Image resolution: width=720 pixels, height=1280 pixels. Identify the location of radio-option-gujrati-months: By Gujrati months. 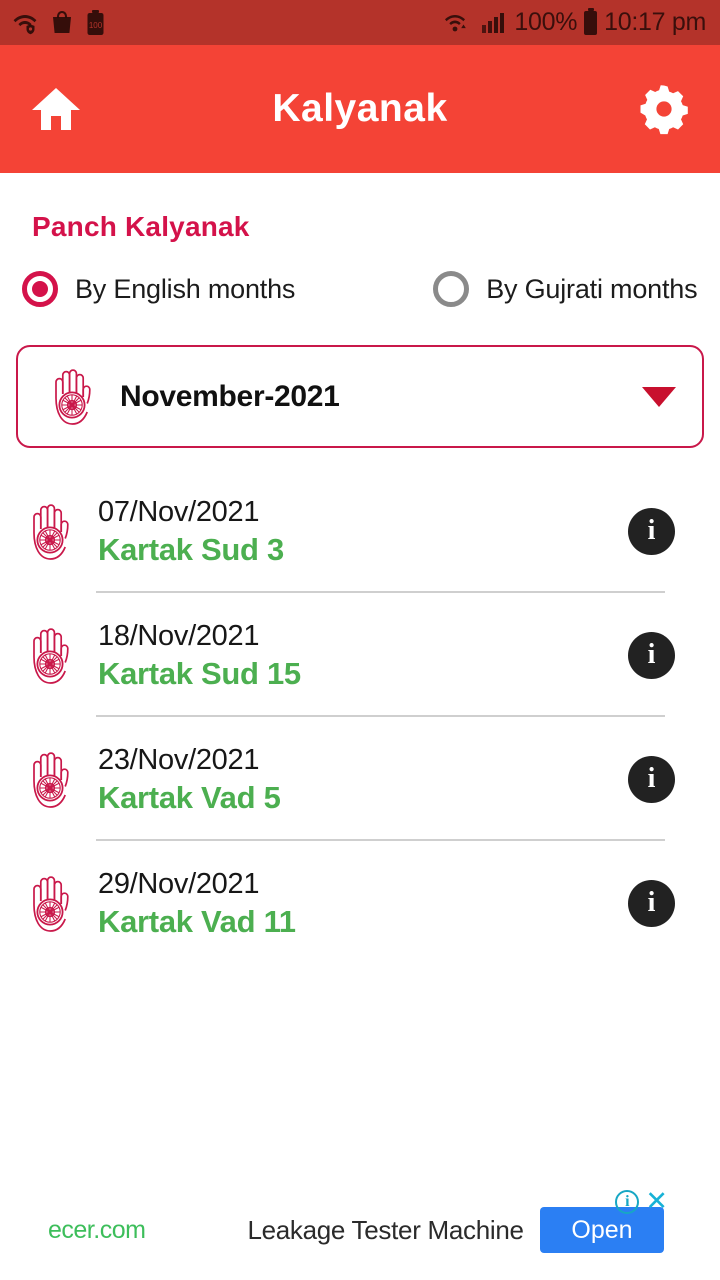
(565, 289).